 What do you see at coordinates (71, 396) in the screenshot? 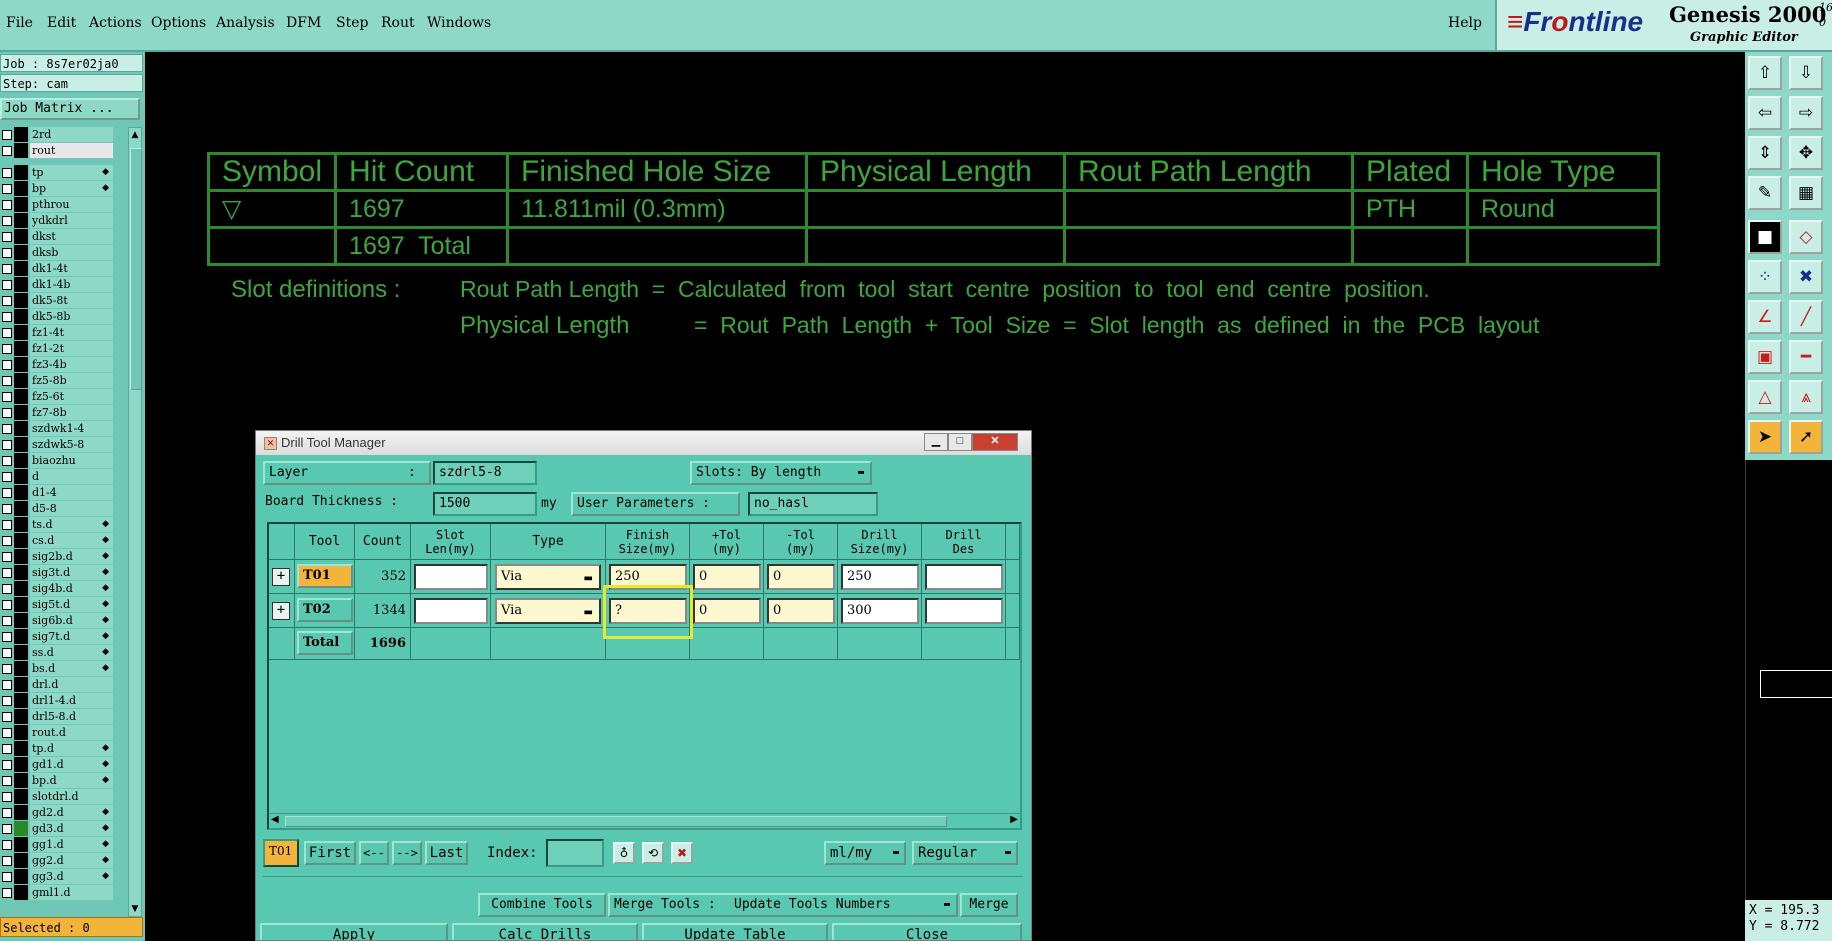
I see `layer-name: fz5-6t` at bounding box center [71, 396].